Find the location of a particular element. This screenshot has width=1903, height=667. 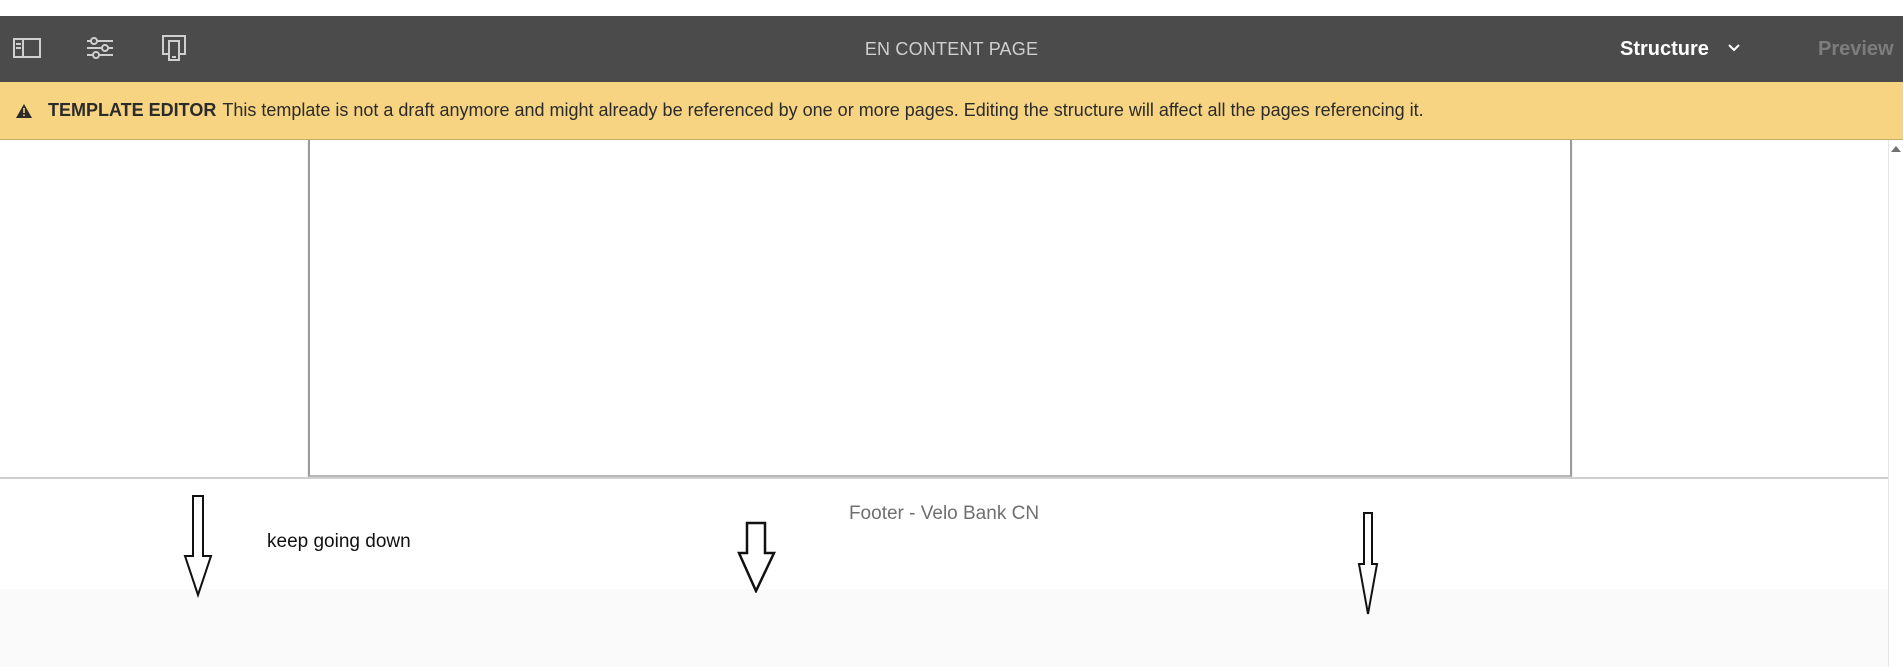

chevron-down-icon is located at coordinates (1734, 49).